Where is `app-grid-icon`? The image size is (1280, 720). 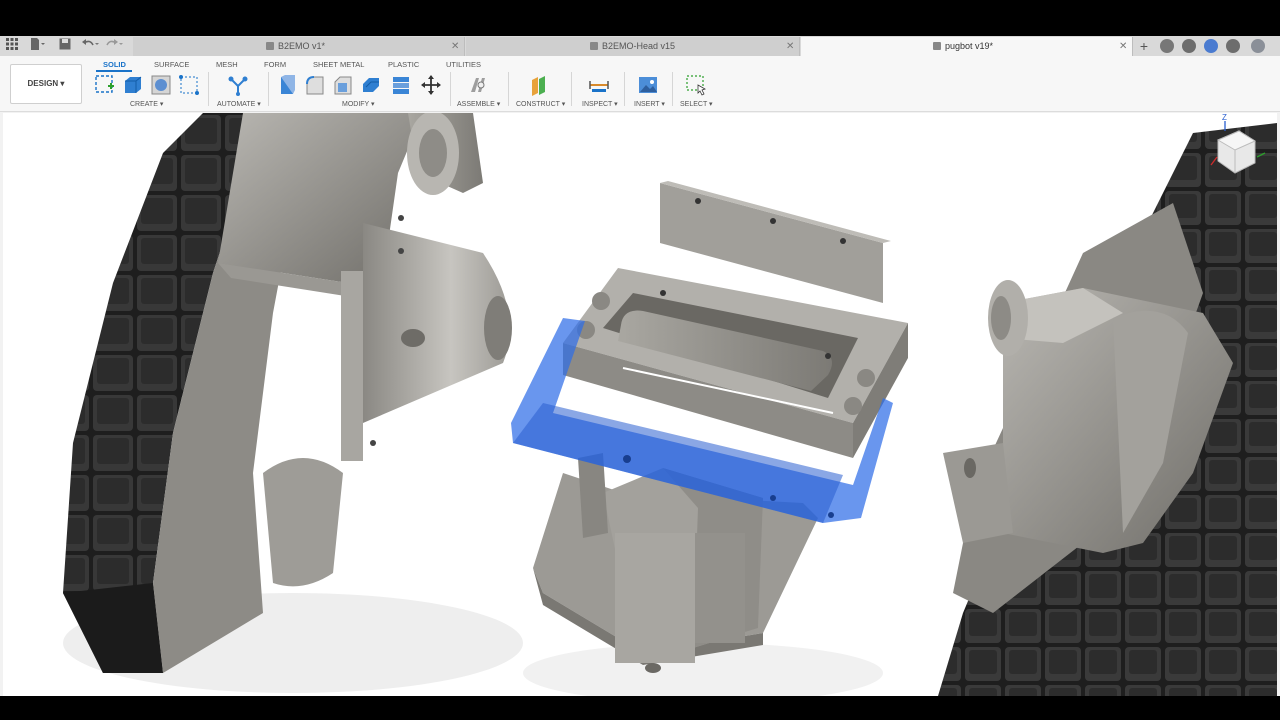 app-grid-icon is located at coordinates (12, 46).